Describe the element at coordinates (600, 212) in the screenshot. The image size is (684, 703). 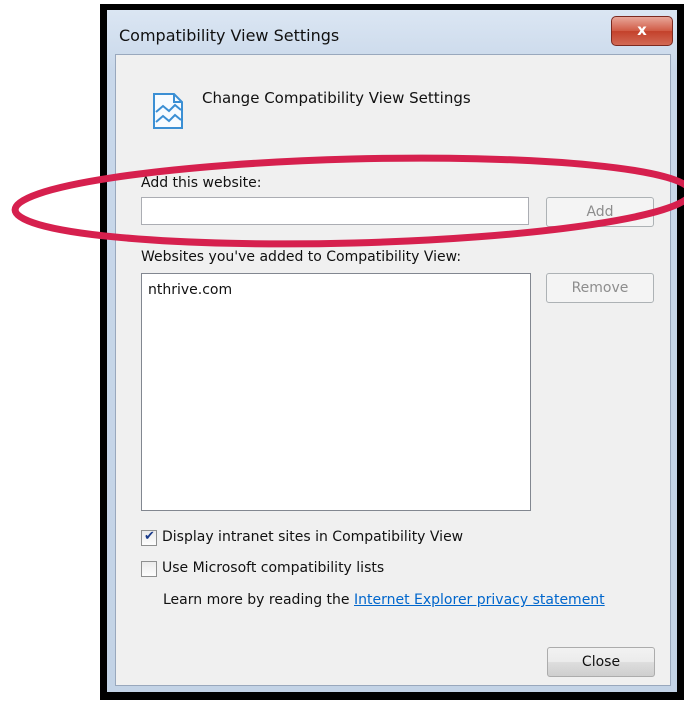
I see `add-button: Add` at that location.